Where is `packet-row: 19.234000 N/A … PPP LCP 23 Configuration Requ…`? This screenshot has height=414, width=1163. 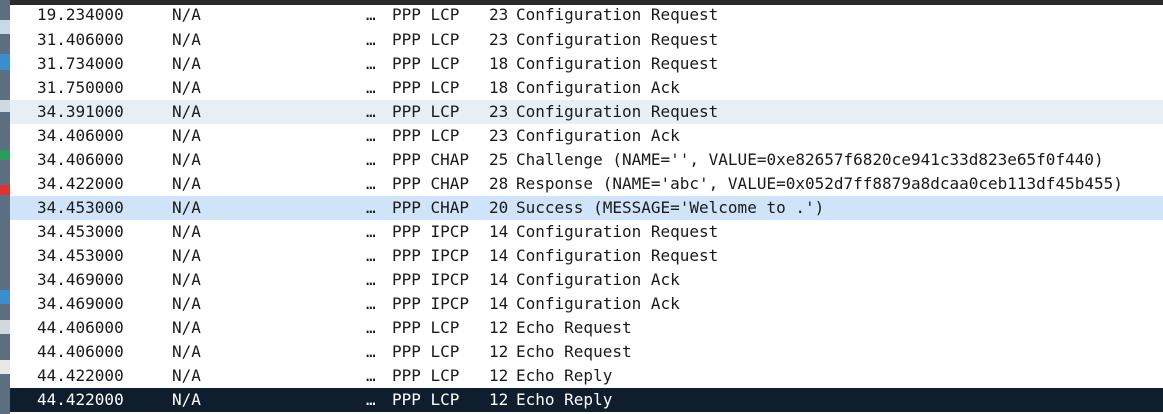
packet-row: 19.234000 N/A … PPP LCP 23 Configuration Requ… is located at coordinates (586, 14).